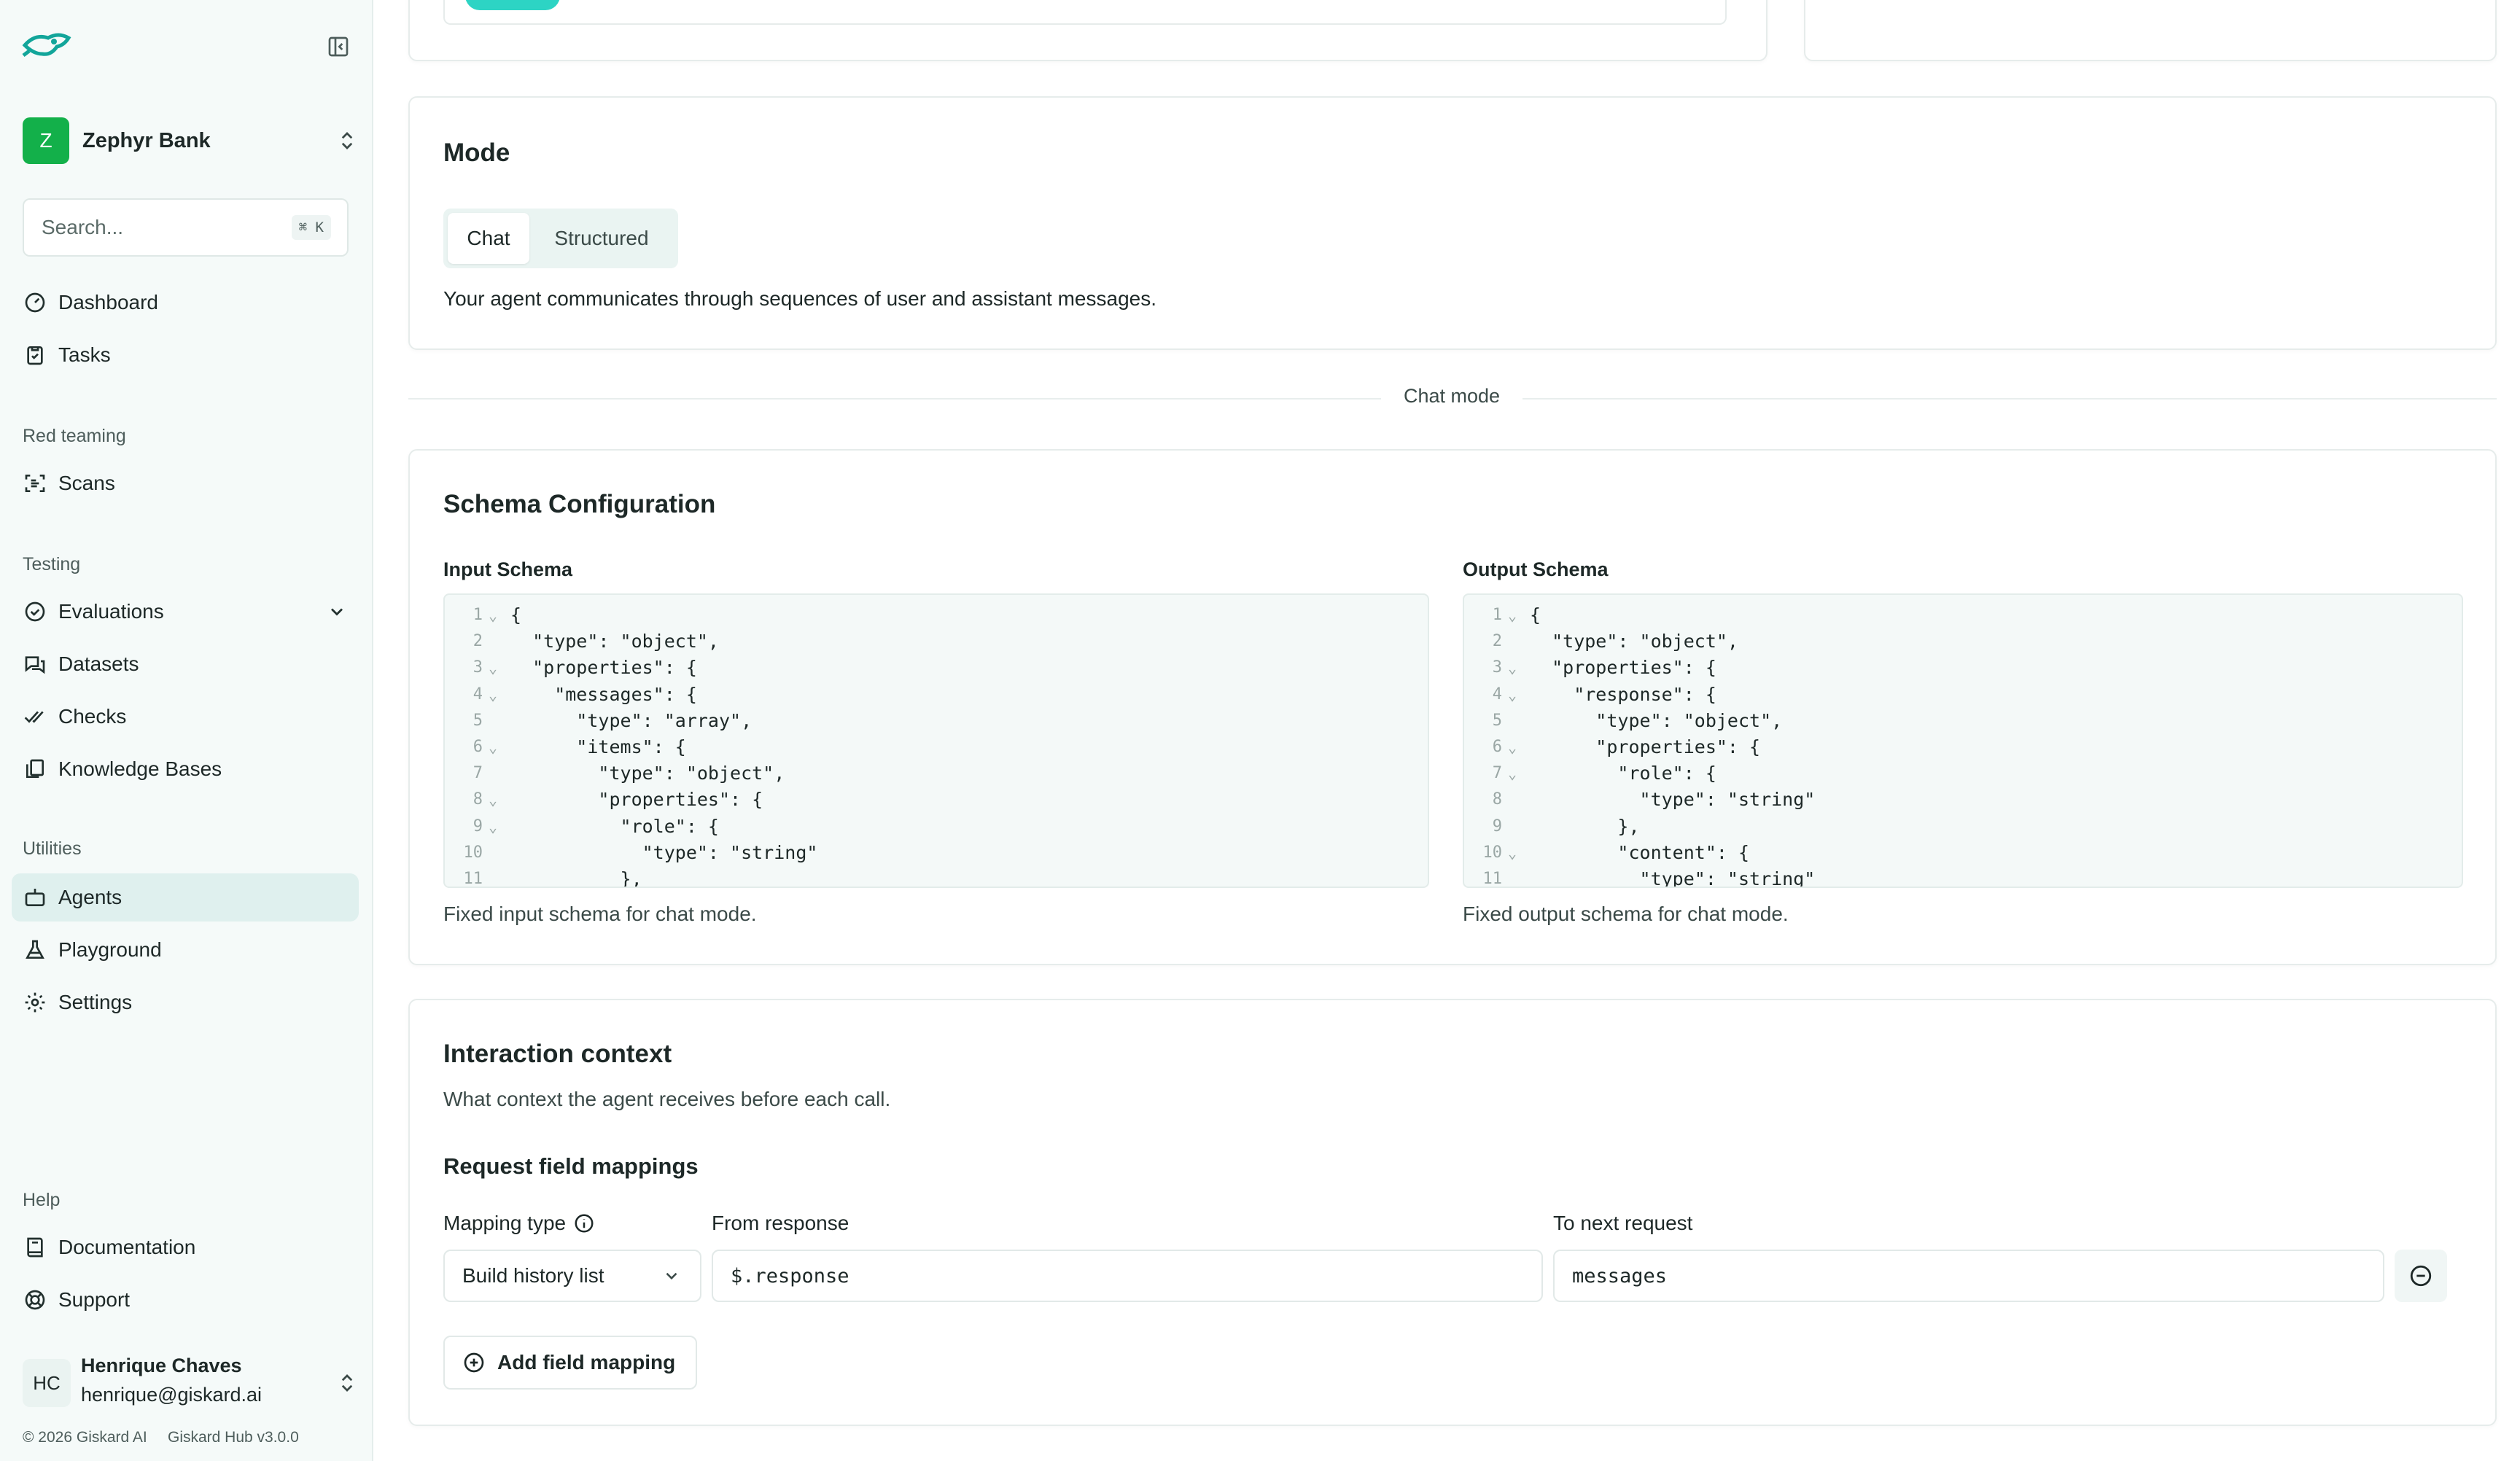 The width and height of the screenshot is (2520, 1461). I want to click on sidebar-item-documentation: Documentation, so click(185, 1247).